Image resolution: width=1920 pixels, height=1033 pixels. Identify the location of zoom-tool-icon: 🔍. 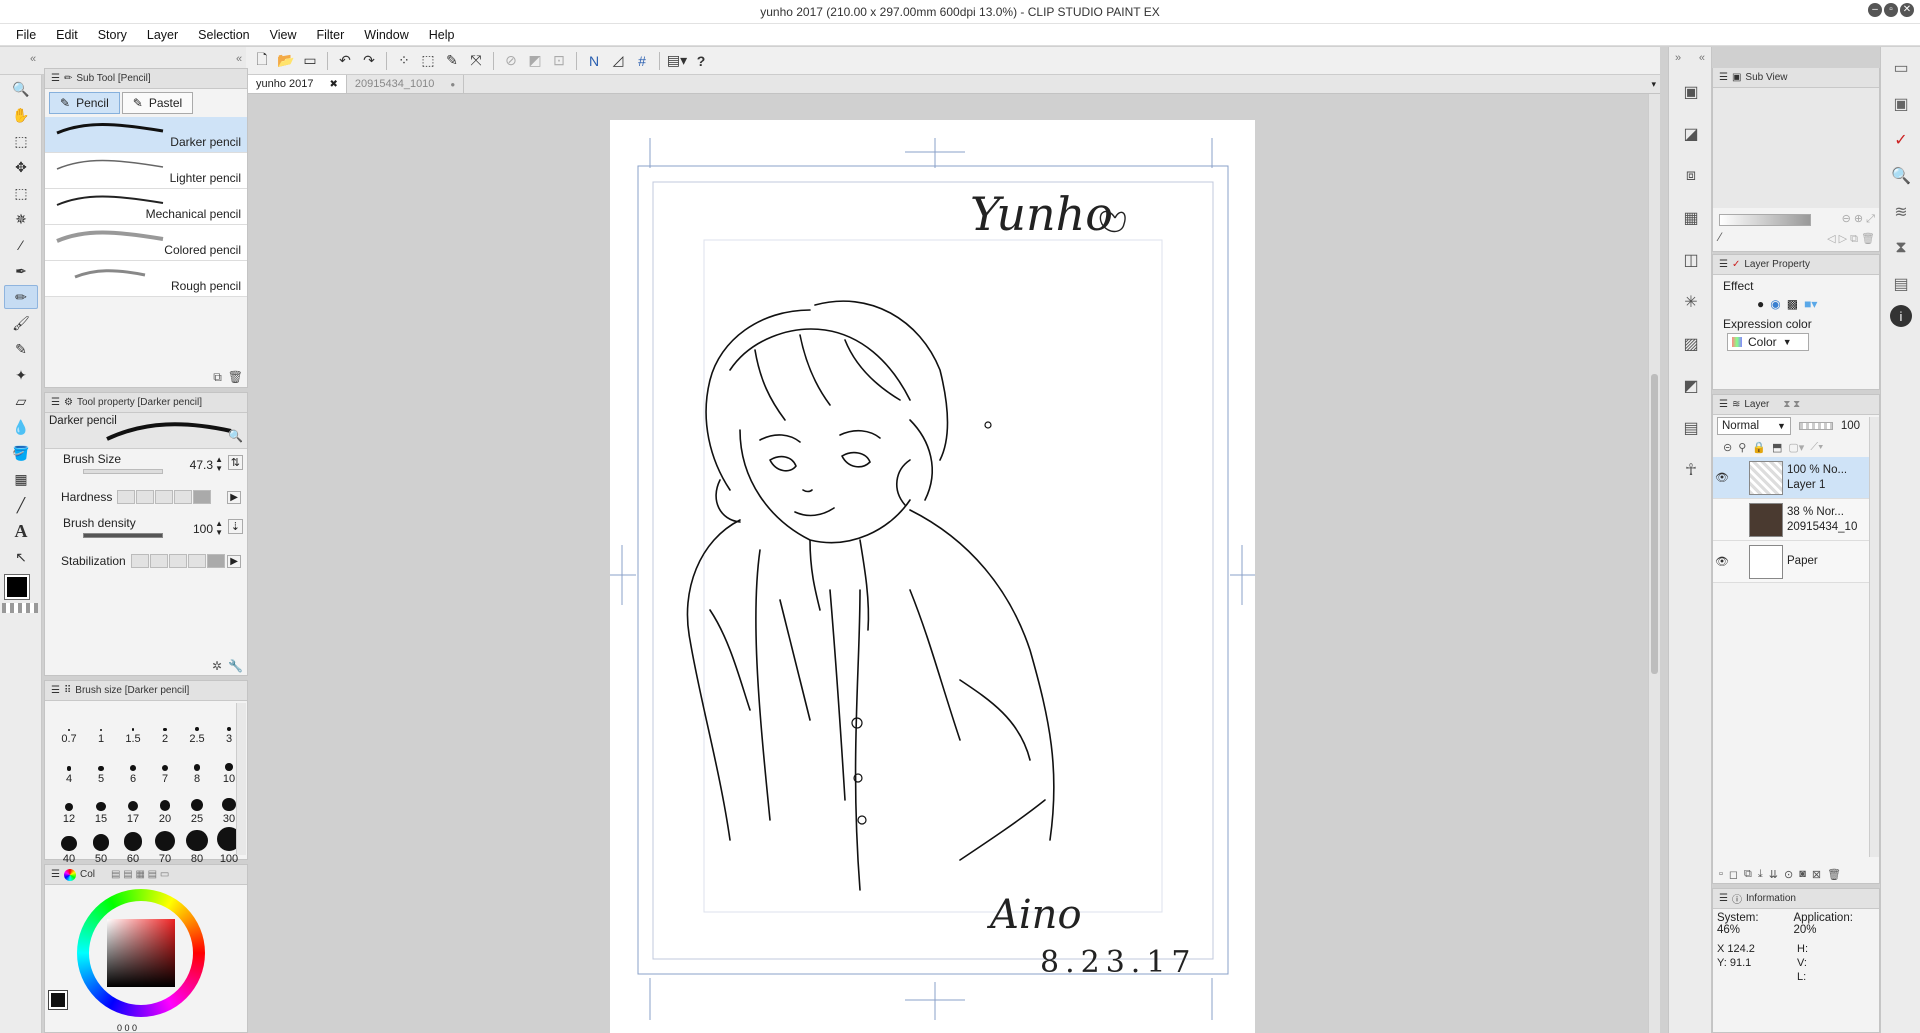
(21, 89).